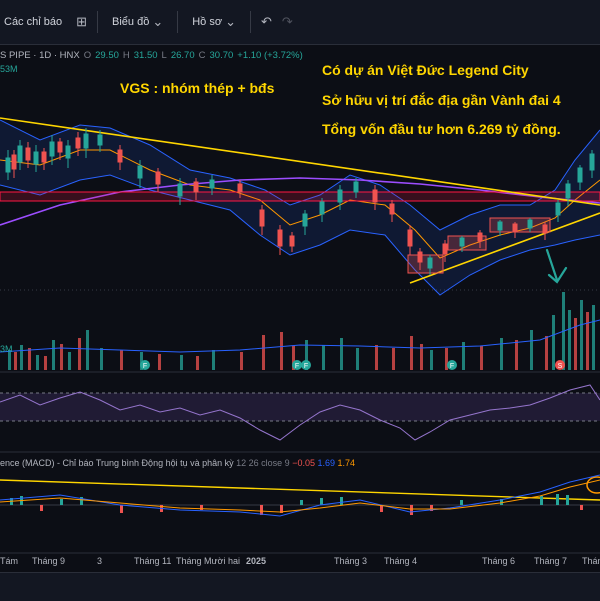 The width and height of the screenshot is (600, 601). I want to click on split-marker: S, so click(560, 365).